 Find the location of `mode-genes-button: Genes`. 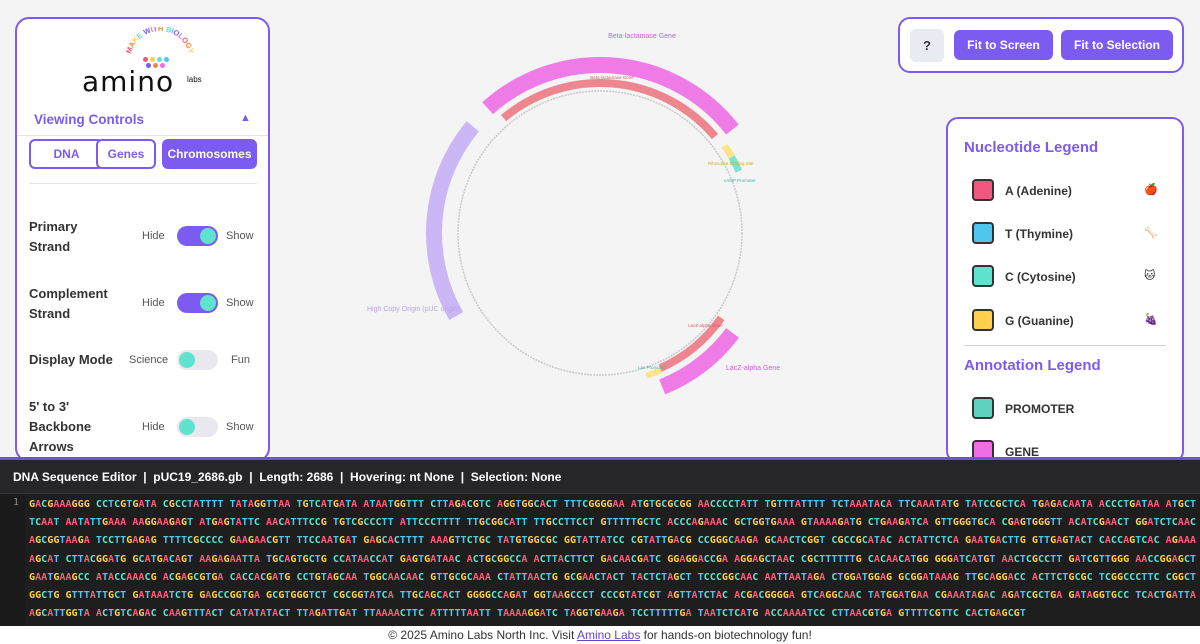

mode-genes-button: Genes is located at coordinates (126, 154).